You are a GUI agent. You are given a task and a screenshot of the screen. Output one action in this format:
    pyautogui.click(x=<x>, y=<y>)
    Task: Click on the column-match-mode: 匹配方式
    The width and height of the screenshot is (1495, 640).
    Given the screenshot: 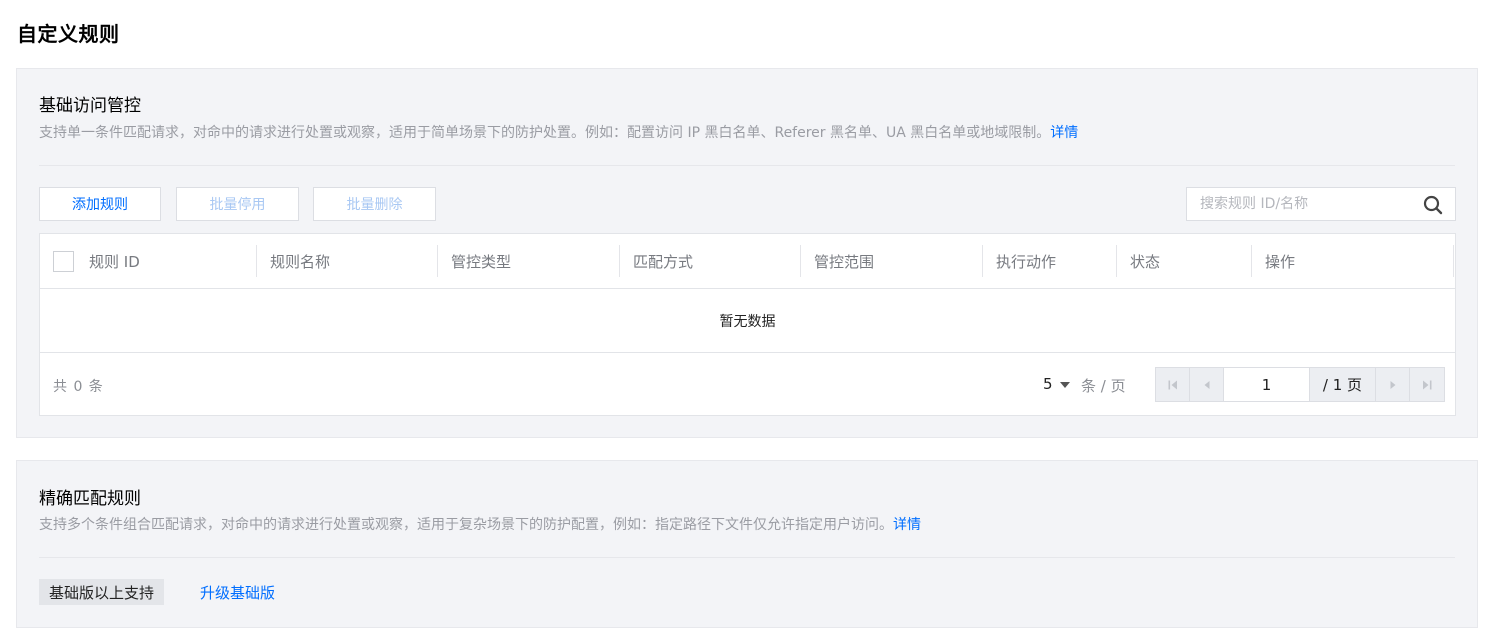 What is the action you would take?
    pyautogui.click(x=663, y=261)
    